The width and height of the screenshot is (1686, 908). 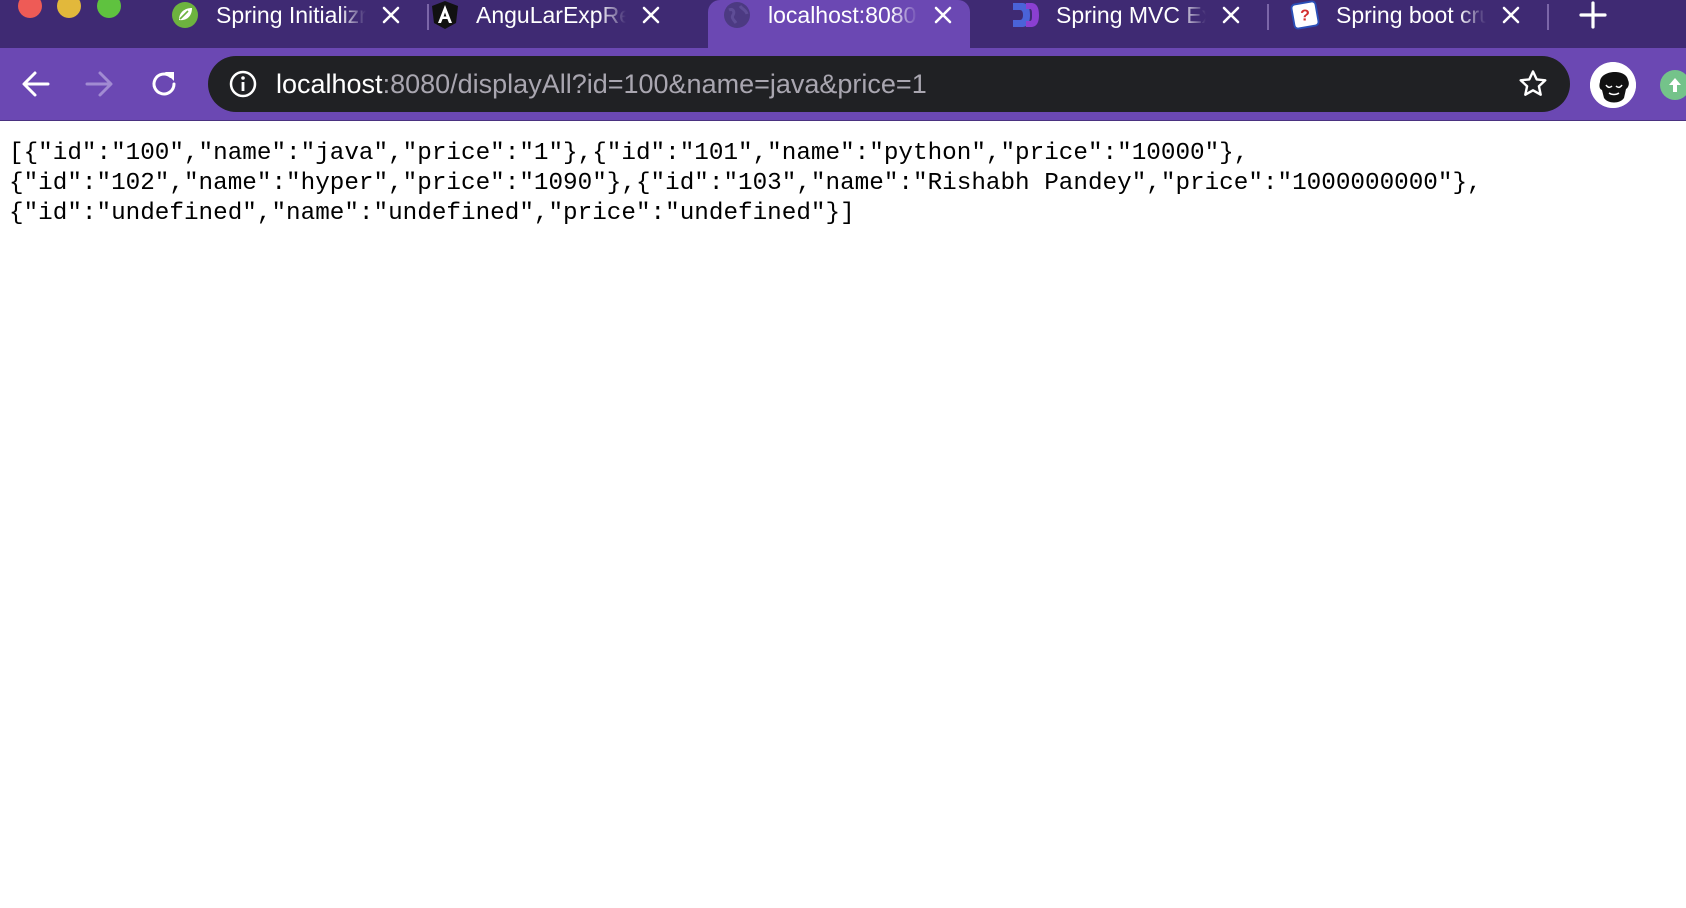 I want to click on bookmark-star-icon, so click(x=1533, y=84).